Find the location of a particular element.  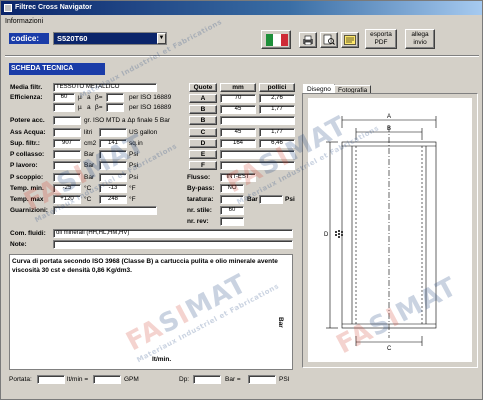

stile-field: 60 is located at coordinates (232, 210).